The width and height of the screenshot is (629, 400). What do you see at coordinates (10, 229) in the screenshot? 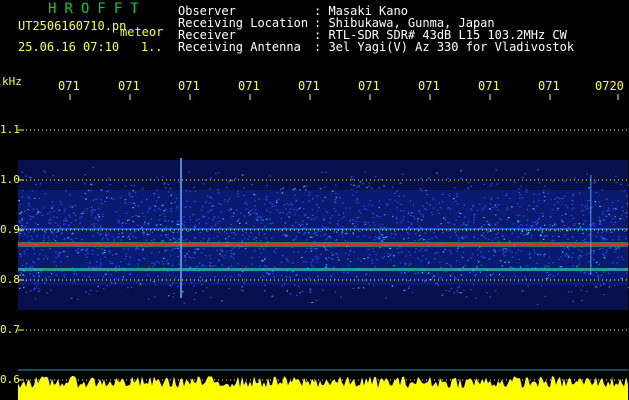
I see `frequency-label: 0.9` at bounding box center [10, 229].